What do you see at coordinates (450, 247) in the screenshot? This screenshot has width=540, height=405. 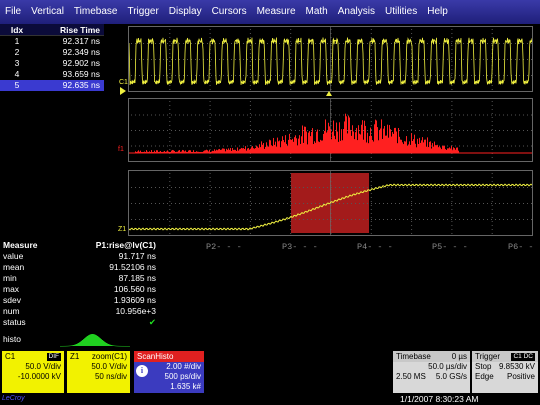 I see `p5-label: P5- - -` at bounding box center [450, 247].